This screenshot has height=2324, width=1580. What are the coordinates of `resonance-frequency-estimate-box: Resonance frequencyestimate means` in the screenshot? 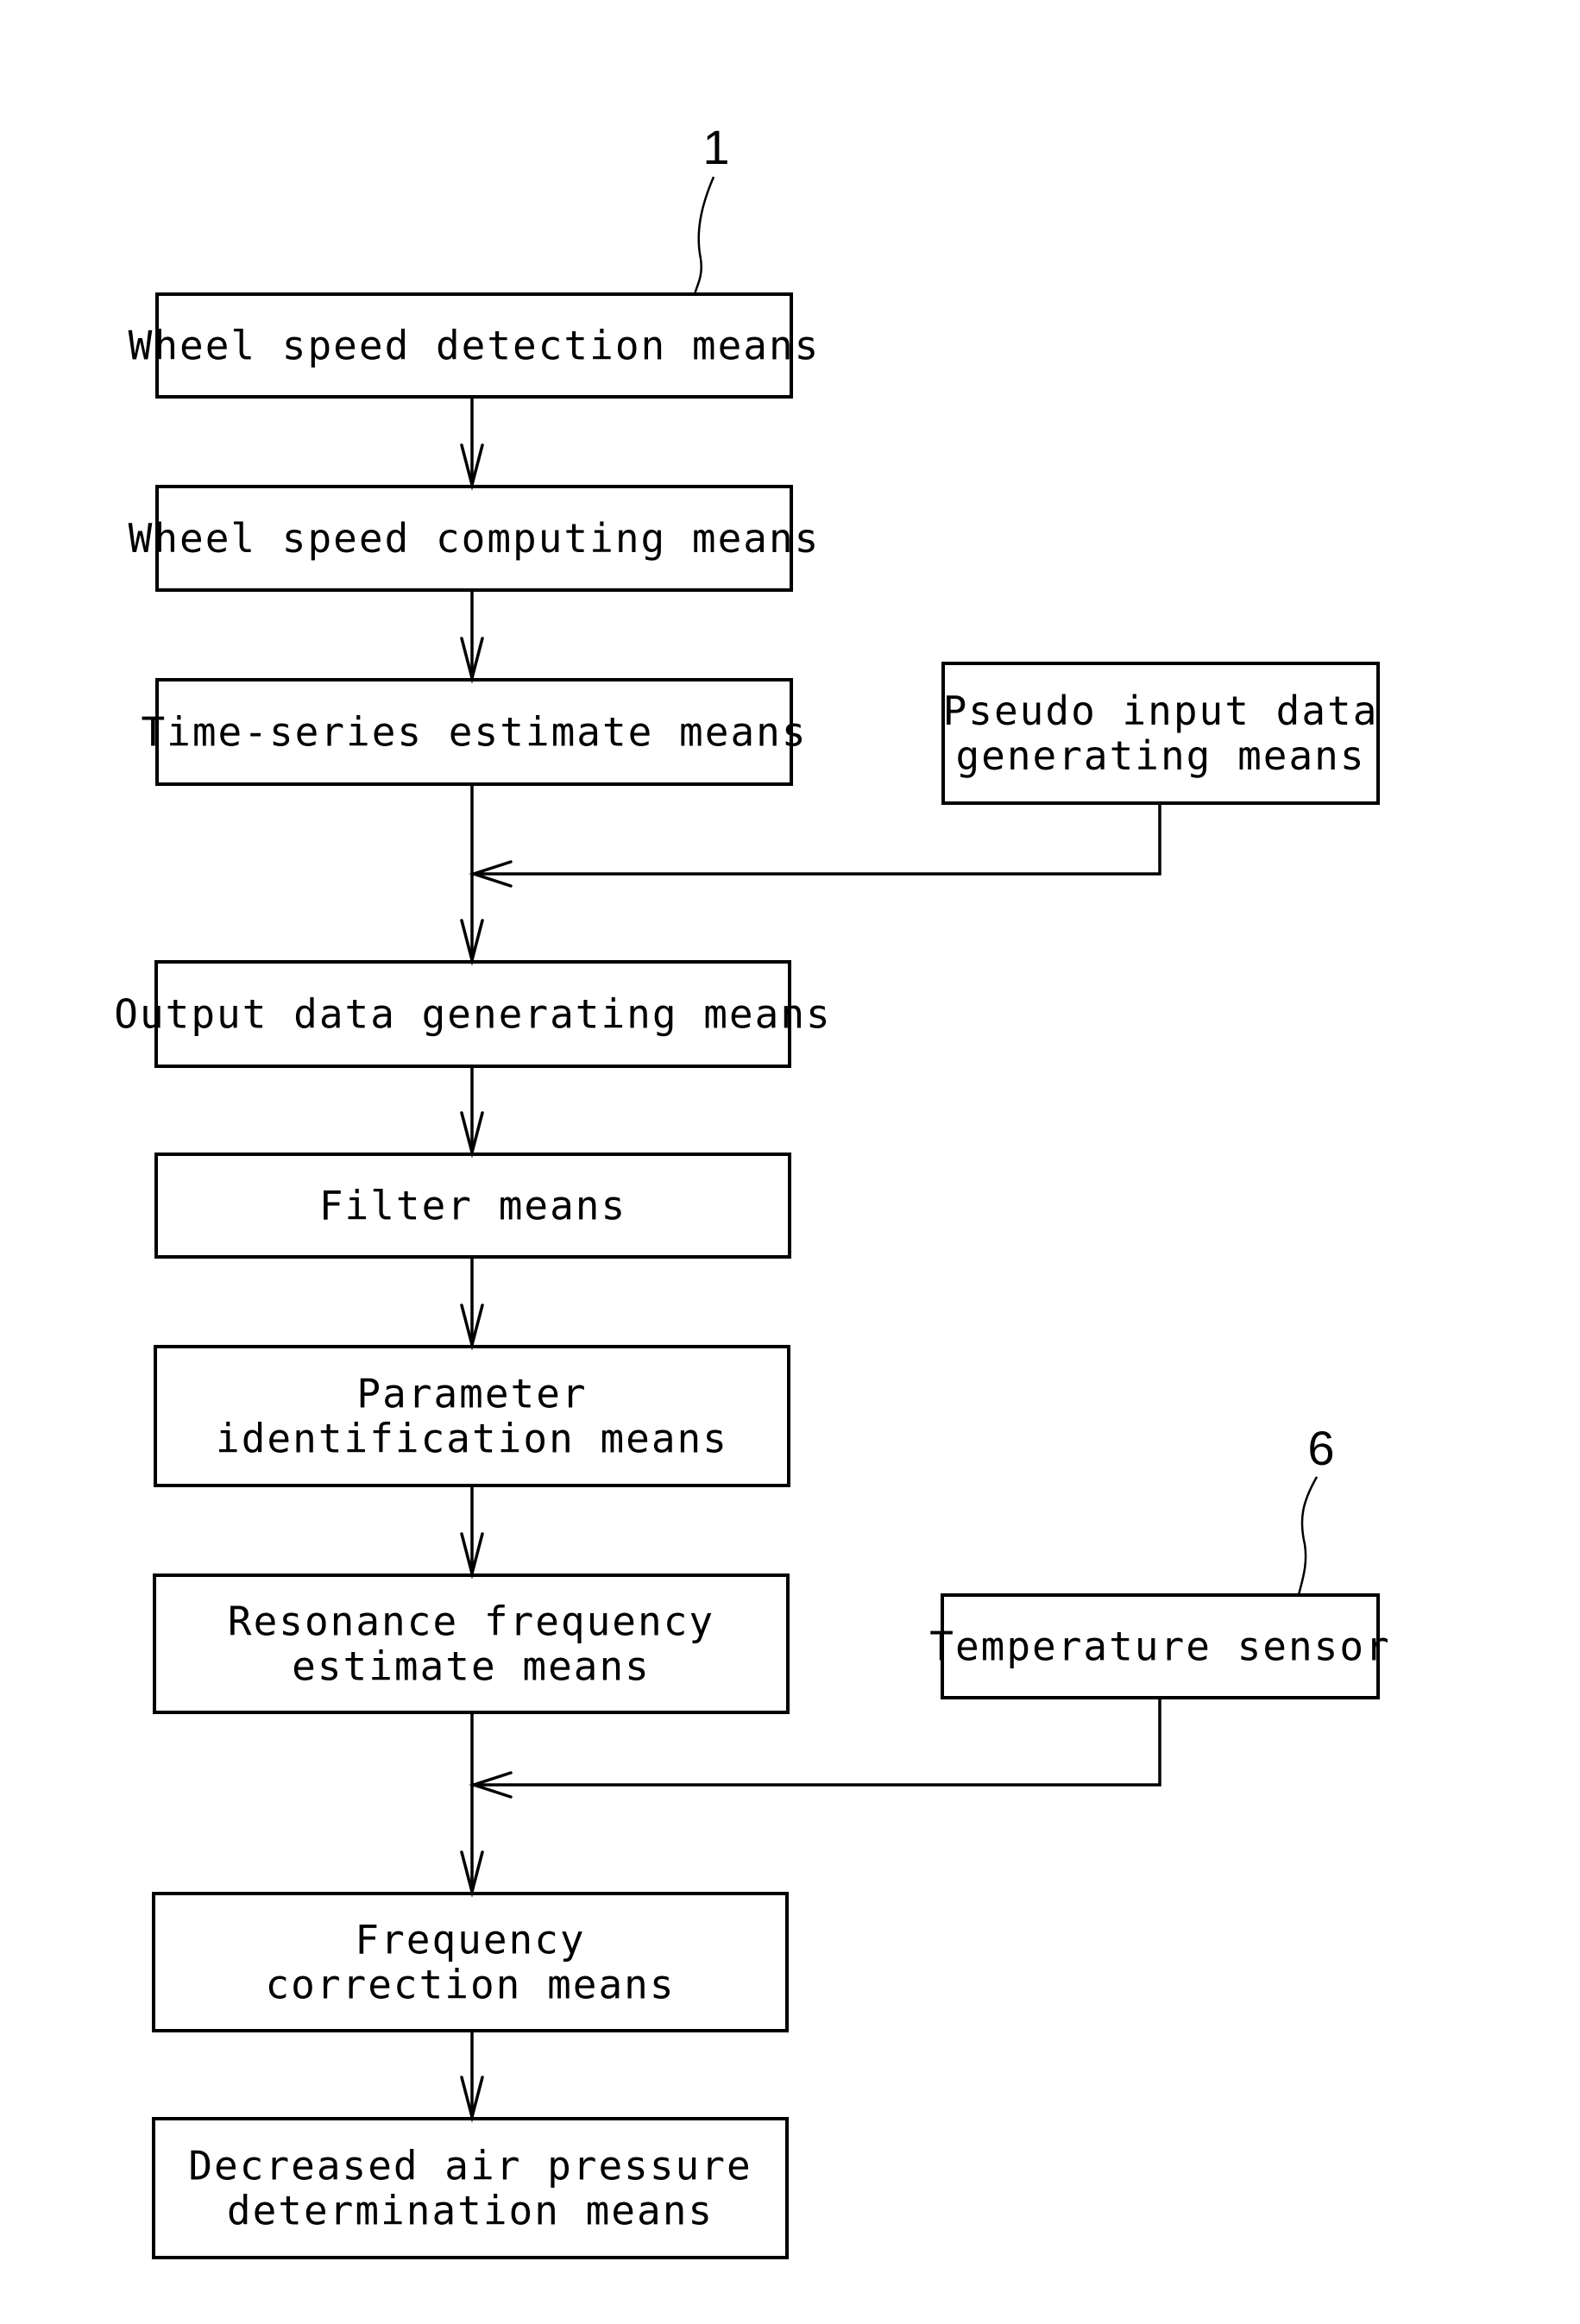 It's located at (471, 1643).